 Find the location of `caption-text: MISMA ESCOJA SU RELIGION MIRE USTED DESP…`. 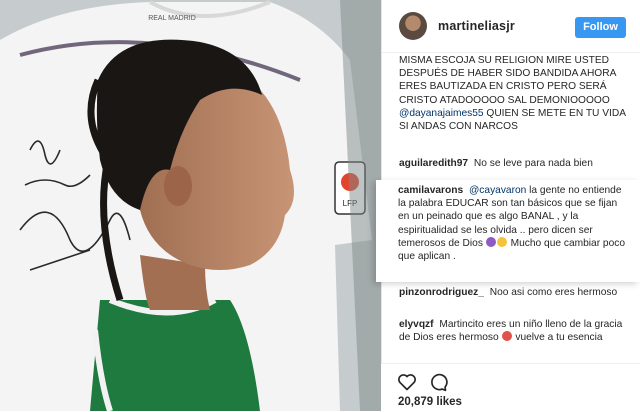

caption-text: MISMA ESCOJA SU RELIGION MIRE USTED DESP… is located at coordinates (515, 93).